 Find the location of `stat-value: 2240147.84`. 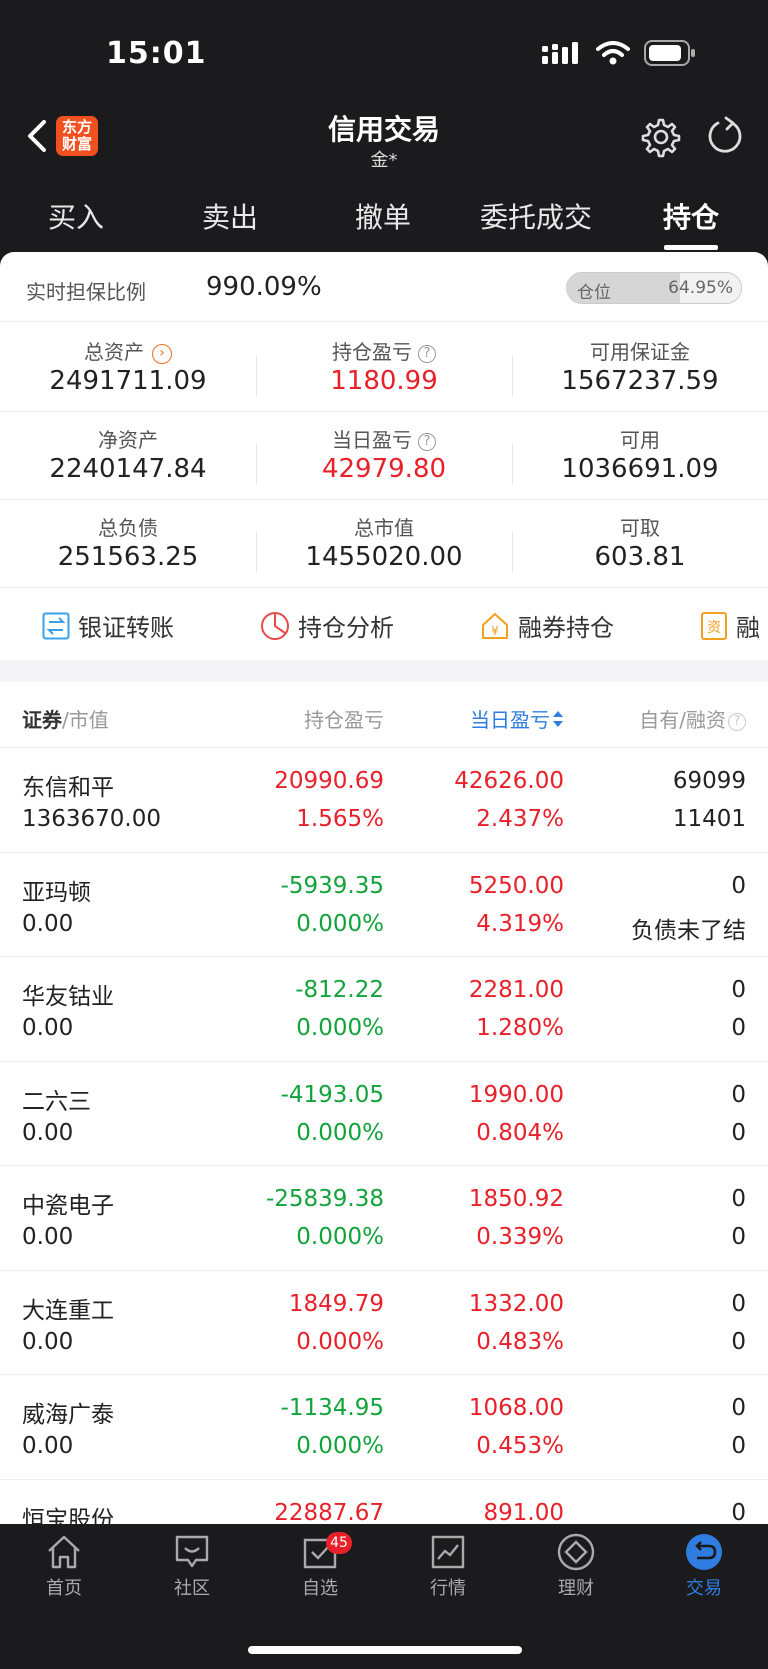

stat-value: 2240147.84 is located at coordinates (128, 469).